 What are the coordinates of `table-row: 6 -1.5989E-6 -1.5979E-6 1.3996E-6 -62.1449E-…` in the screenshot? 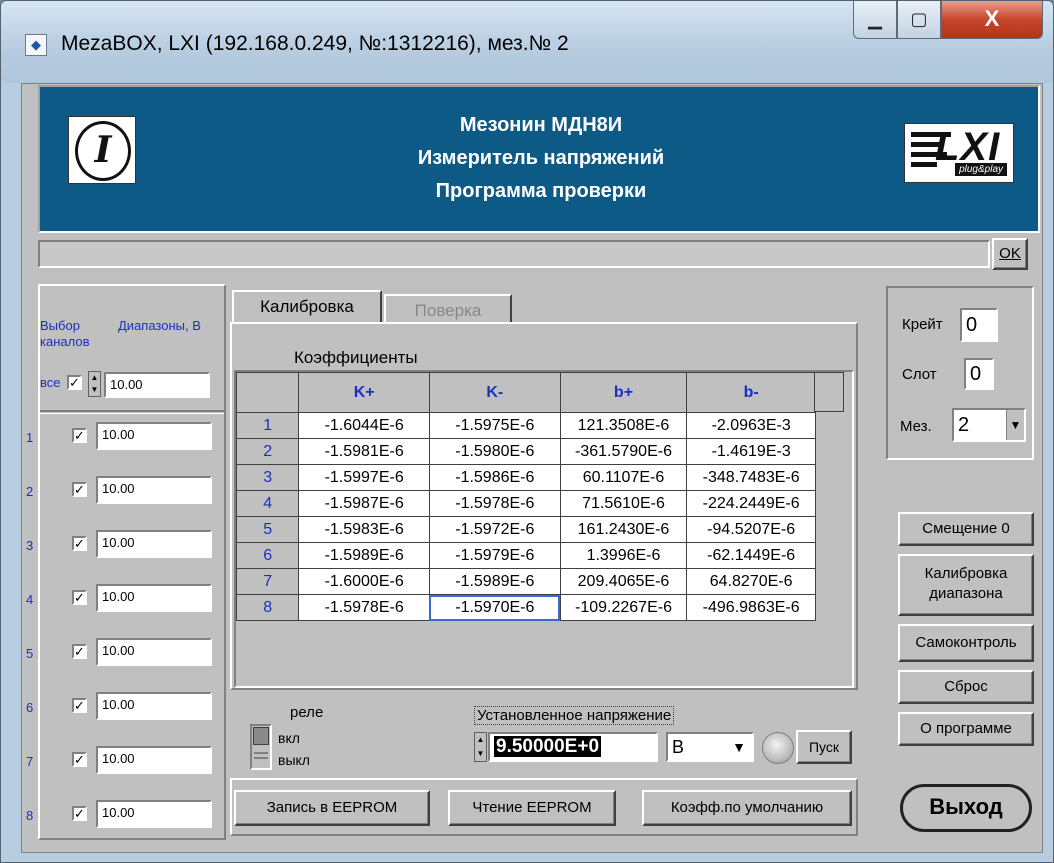 It's located at (526, 555).